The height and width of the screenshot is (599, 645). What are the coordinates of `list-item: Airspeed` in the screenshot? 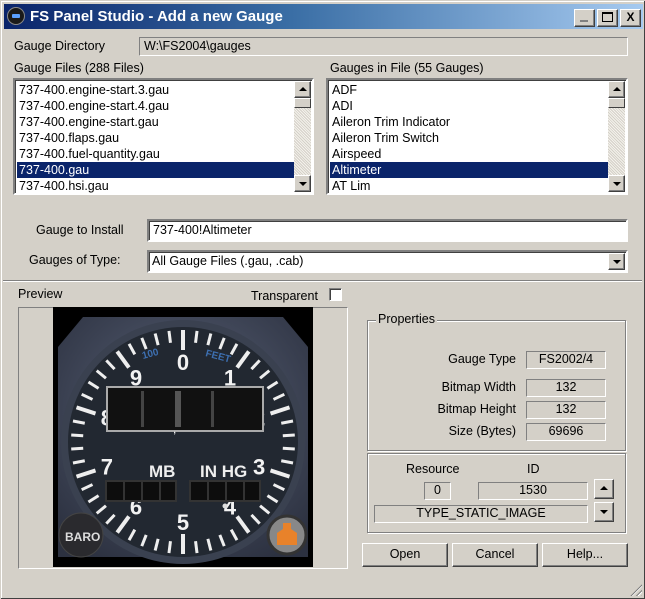 It's located at (469, 154).